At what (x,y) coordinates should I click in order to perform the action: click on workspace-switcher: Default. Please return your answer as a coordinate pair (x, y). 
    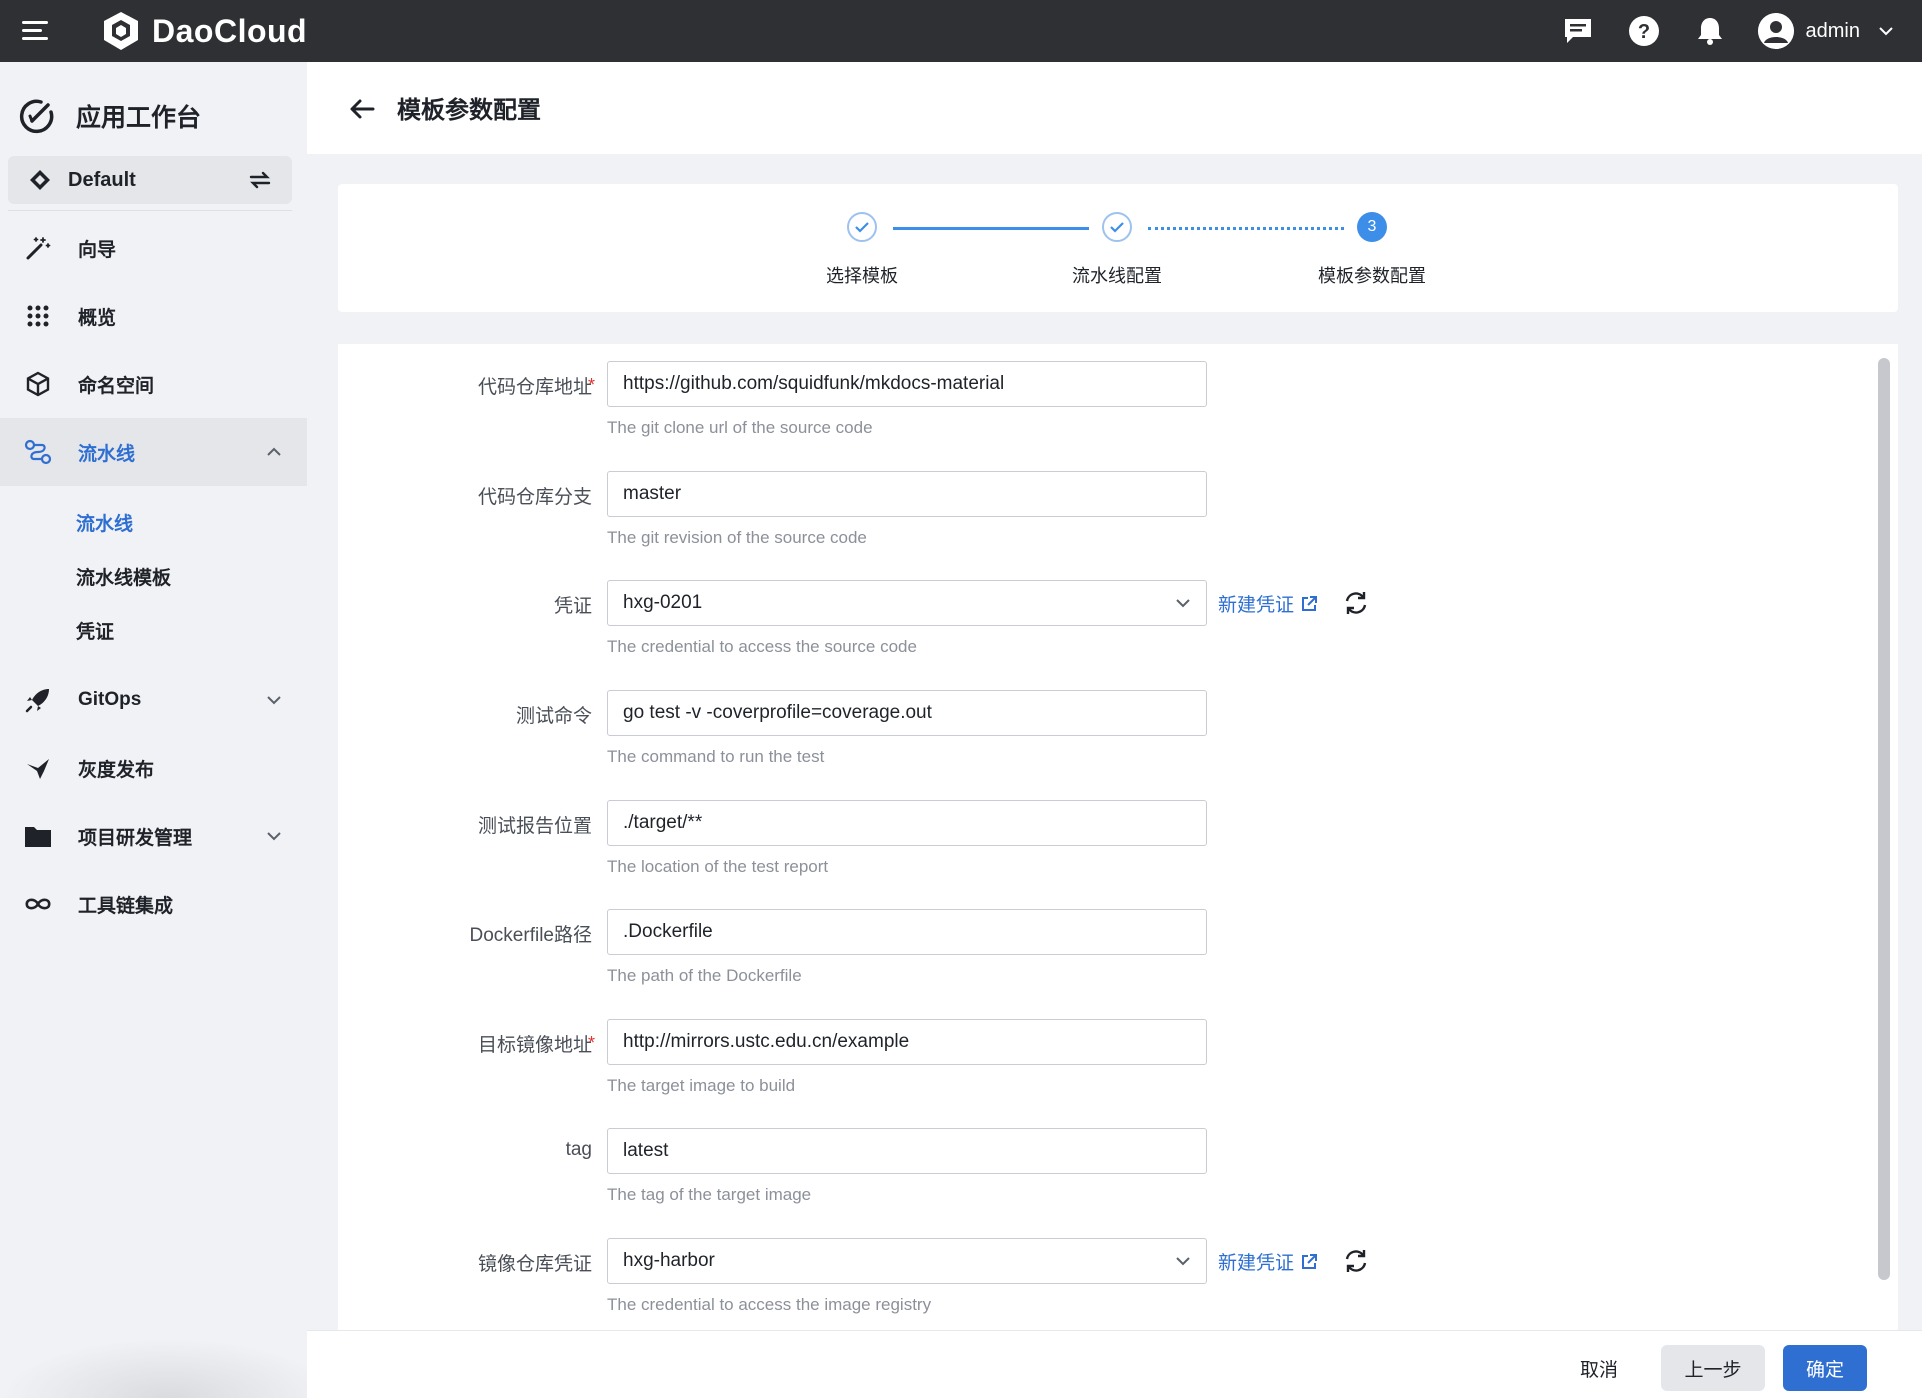
    Looking at the image, I should click on (150, 180).